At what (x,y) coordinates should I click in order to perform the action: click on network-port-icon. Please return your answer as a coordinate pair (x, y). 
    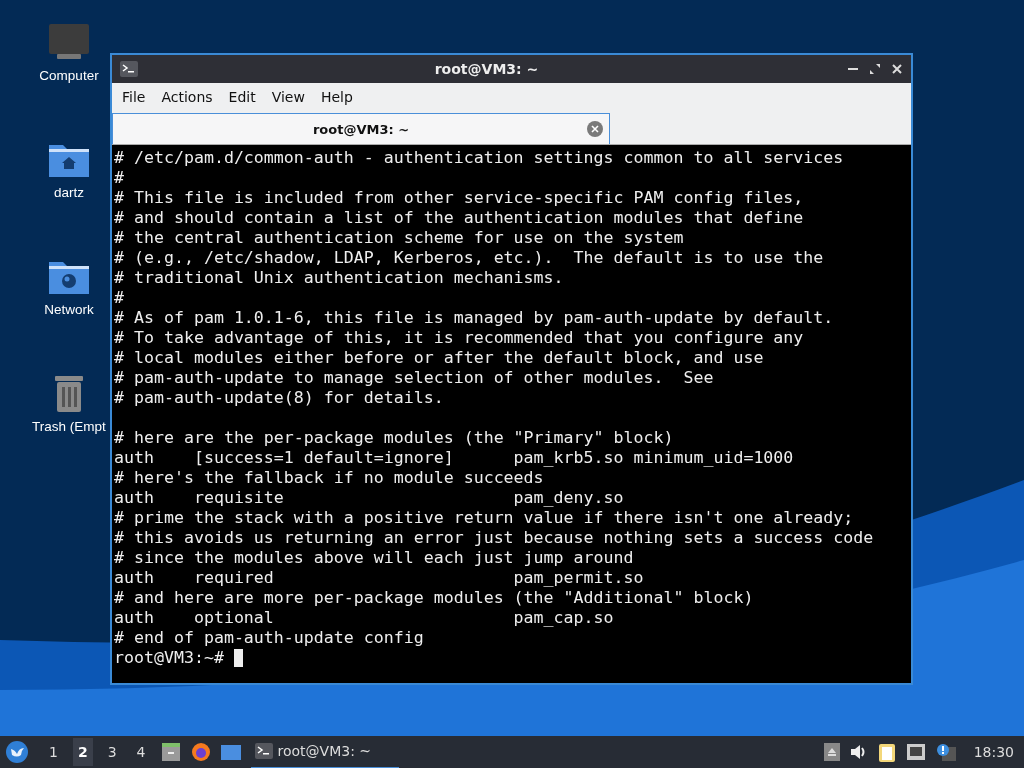
    Looking at the image, I should click on (915, 752).